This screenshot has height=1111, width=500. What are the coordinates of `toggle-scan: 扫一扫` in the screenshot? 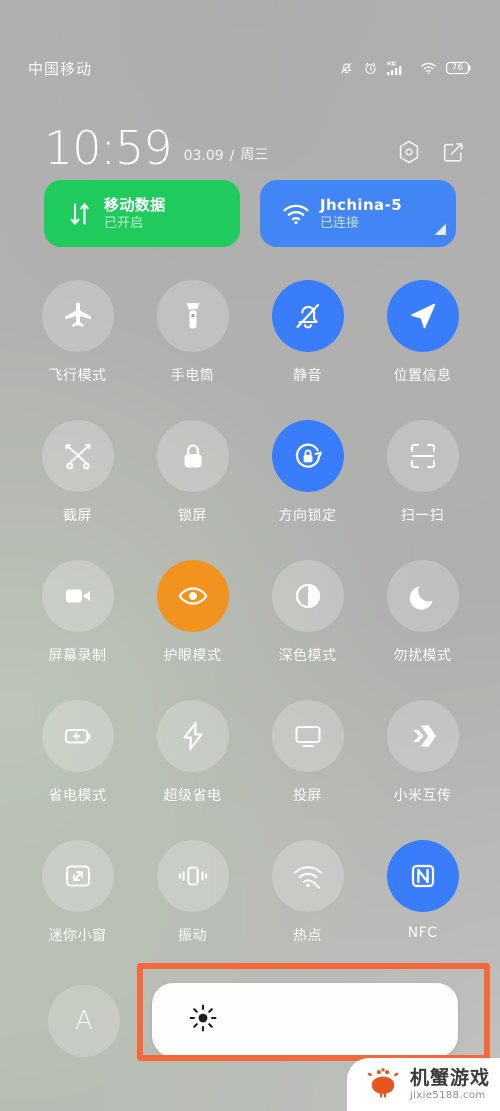 It's located at (422, 490).